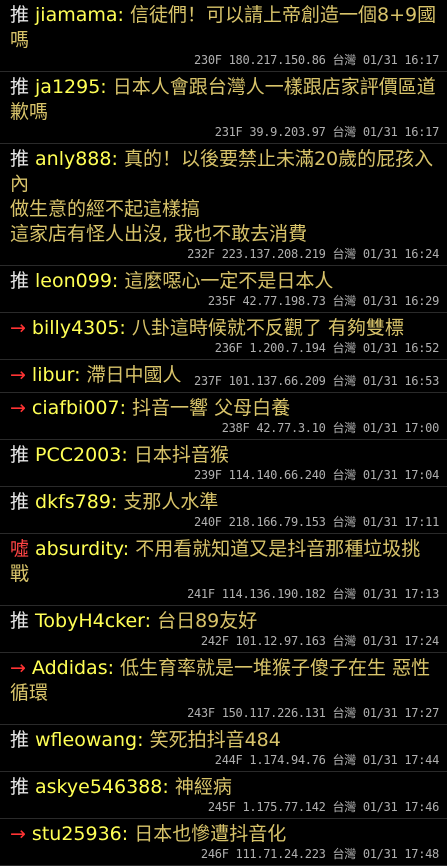 The width and height of the screenshot is (447, 866). Describe the element at coordinates (53, 375) in the screenshot. I see `push-user-id: libur` at that location.